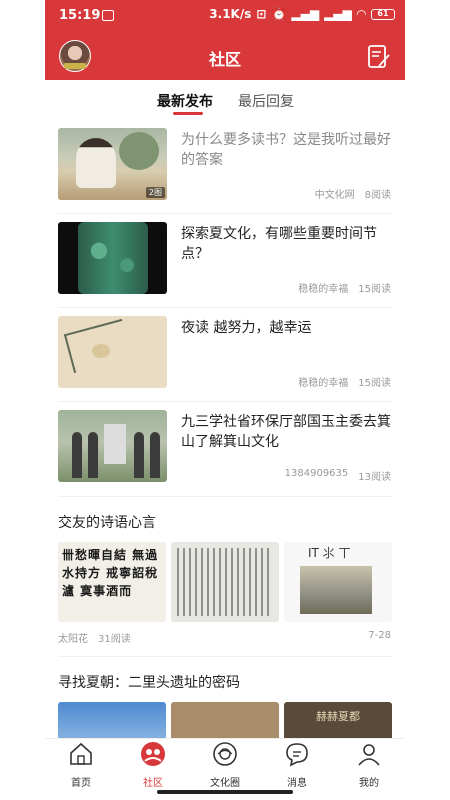 The height and width of the screenshot is (800, 450). I want to click on list-item: 探索夏文化，有哪些重要时间节点？ 稳稳的幸福 15阅读, so click(225, 261).